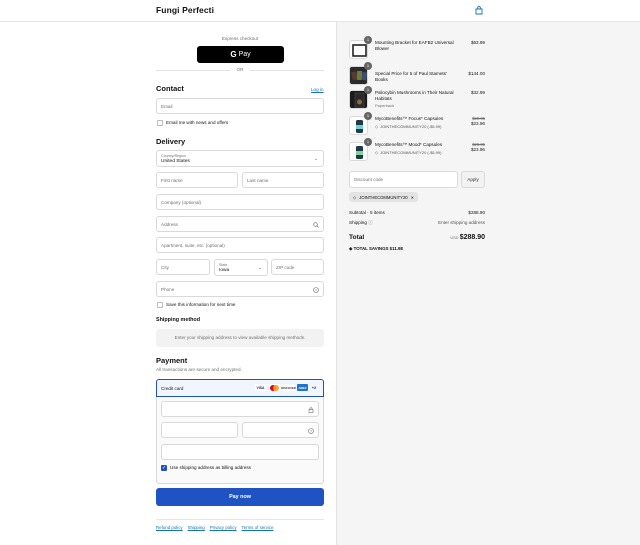 The width and height of the screenshot is (640, 545). What do you see at coordinates (185, 10) in the screenshot?
I see `brand-title: Fungi Perfecti` at bounding box center [185, 10].